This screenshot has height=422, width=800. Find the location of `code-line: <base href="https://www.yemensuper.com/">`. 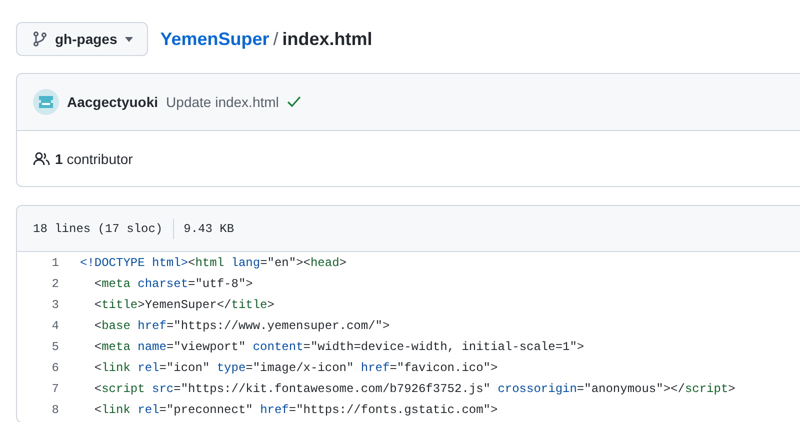

code-line: <base href="https://www.yemensuper.com/"> is located at coordinates (241, 326).